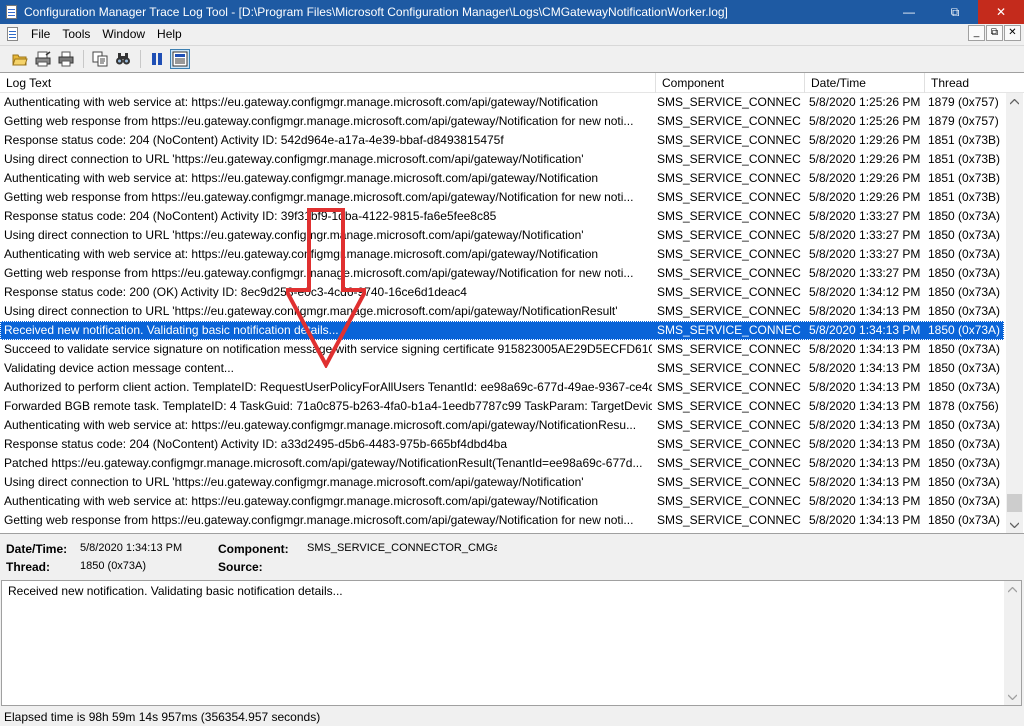 This screenshot has height=726, width=1024. Describe the element at coordinates (13, 34) in the screenshot. I see `document-icon` at that location.